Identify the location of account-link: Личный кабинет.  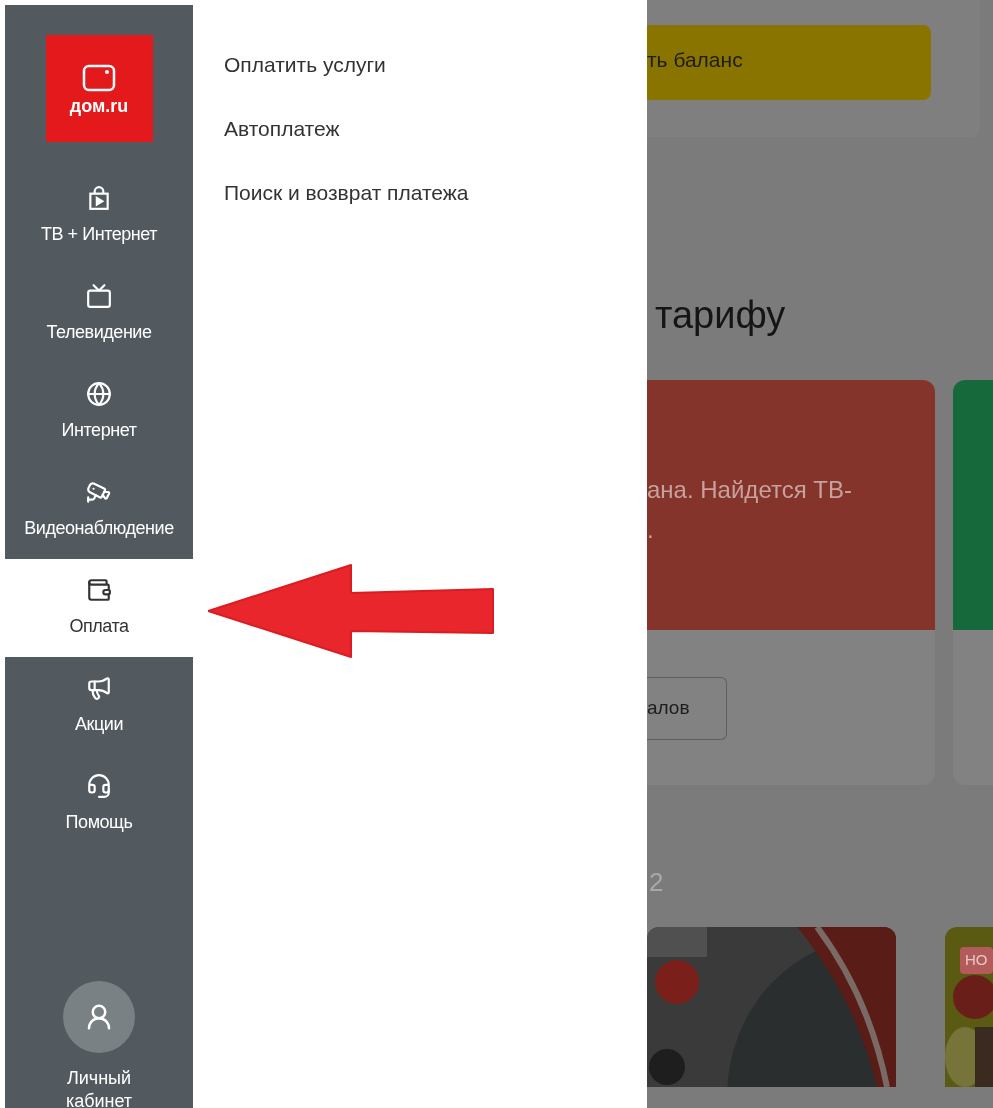
(99, 1044).